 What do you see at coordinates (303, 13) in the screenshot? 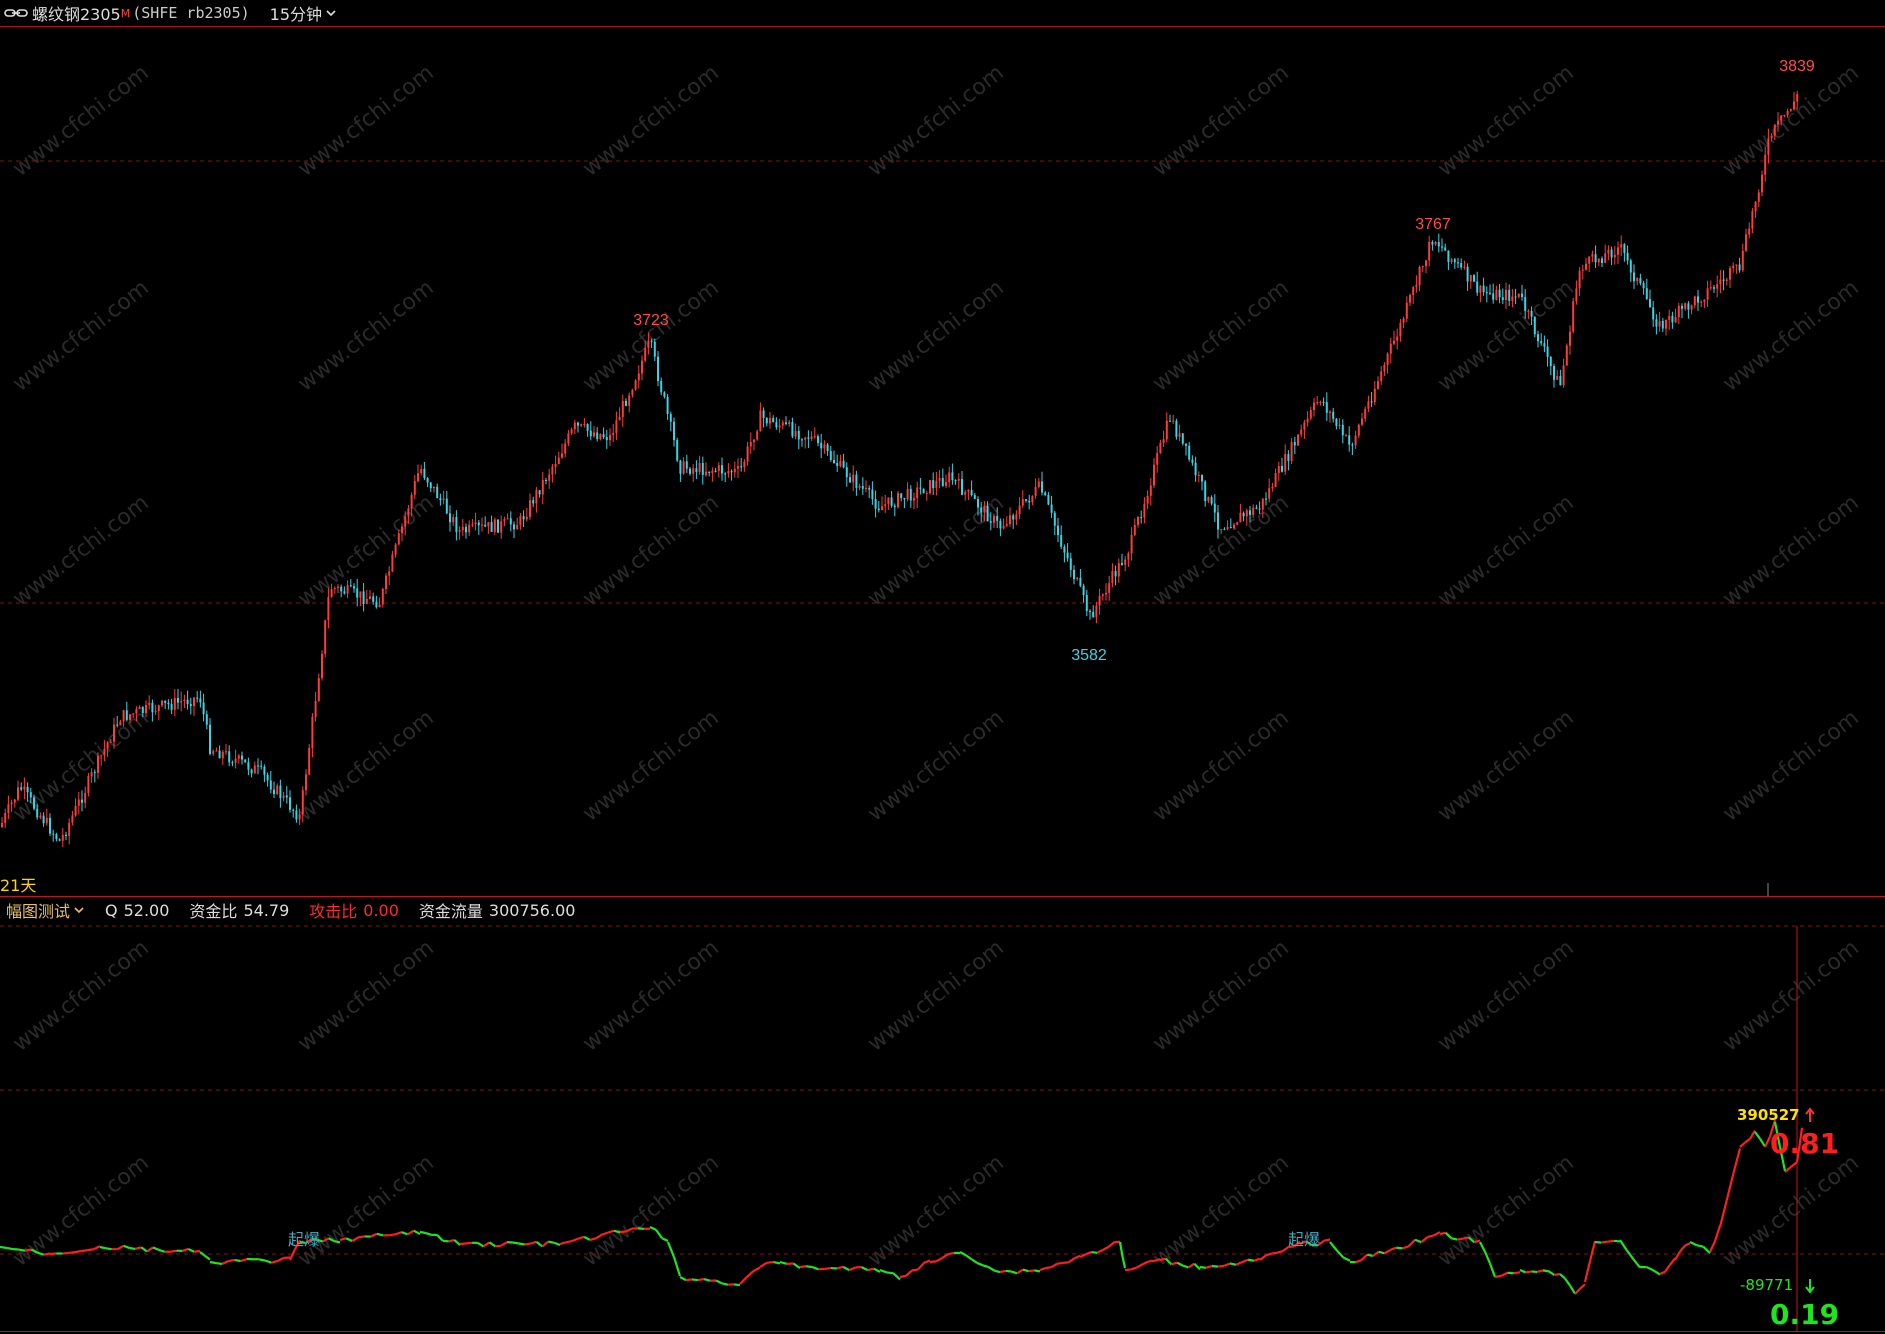
I see `period-selector: 15分钟` at bounding box center [303, 13].